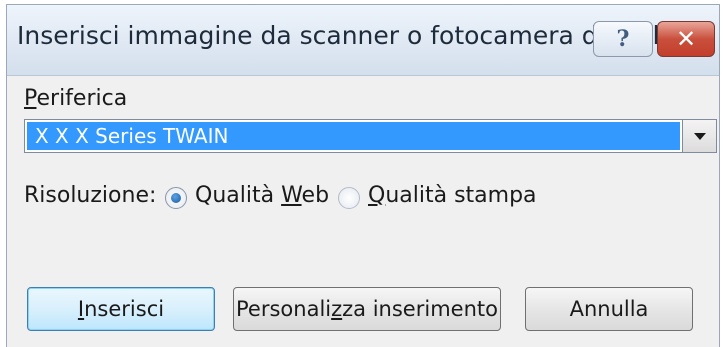 This screenshot has width=723, height=347. I want to click on radio-web-quality-label: Qualità Web, so click(262, 195).